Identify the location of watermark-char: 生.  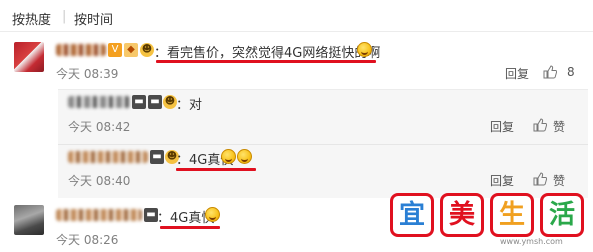
(512, 215).